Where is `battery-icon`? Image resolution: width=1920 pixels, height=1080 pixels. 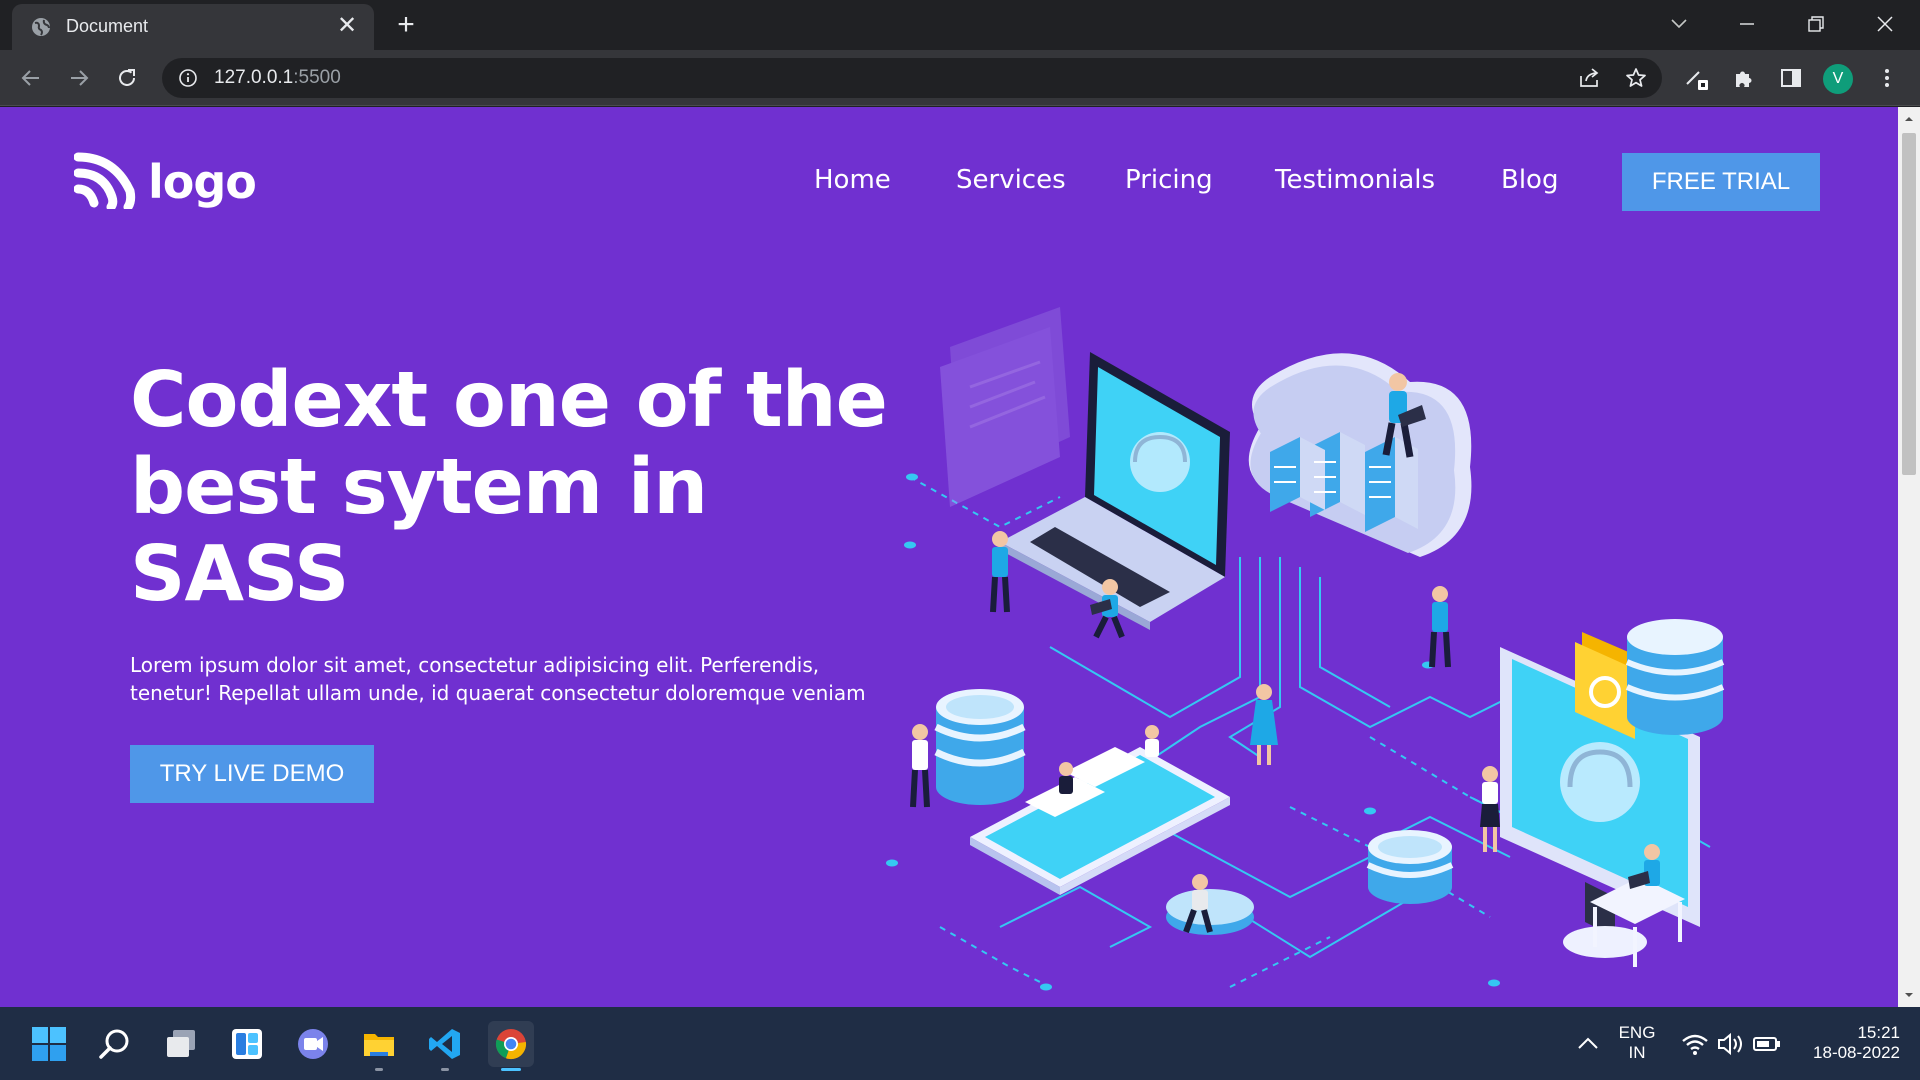 battery-icon is located at coordinates (1766, 1044).